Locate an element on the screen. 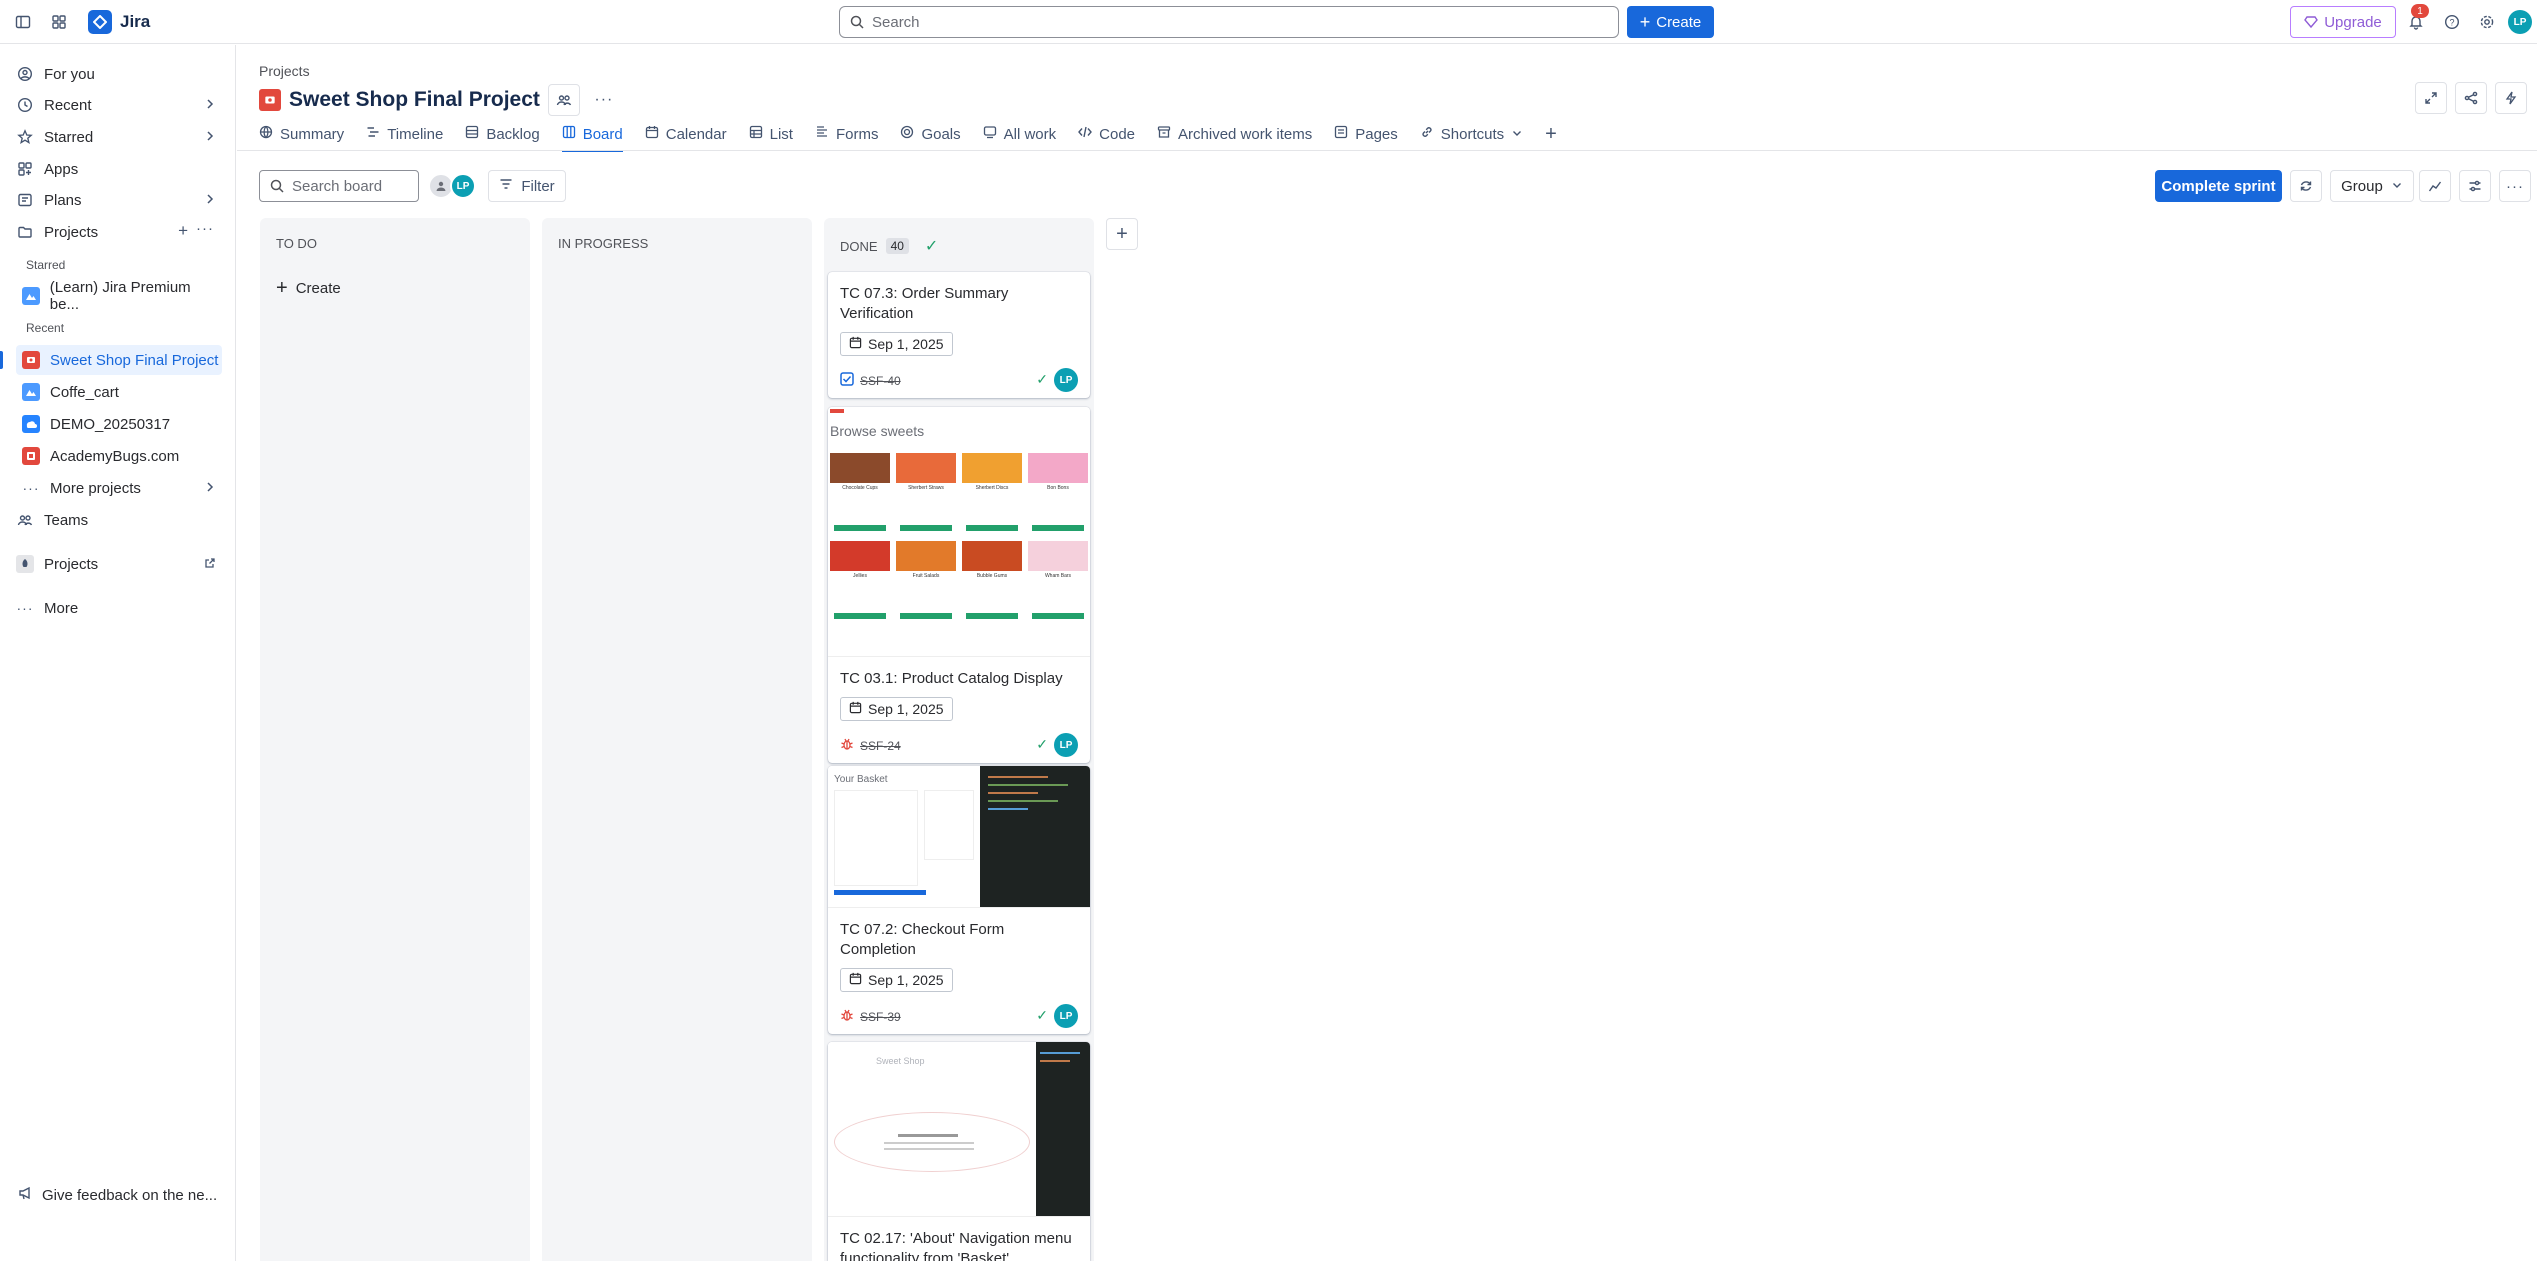  card-title: TC 07.3: Order Summary Verification is located at coordinates (924, 303).